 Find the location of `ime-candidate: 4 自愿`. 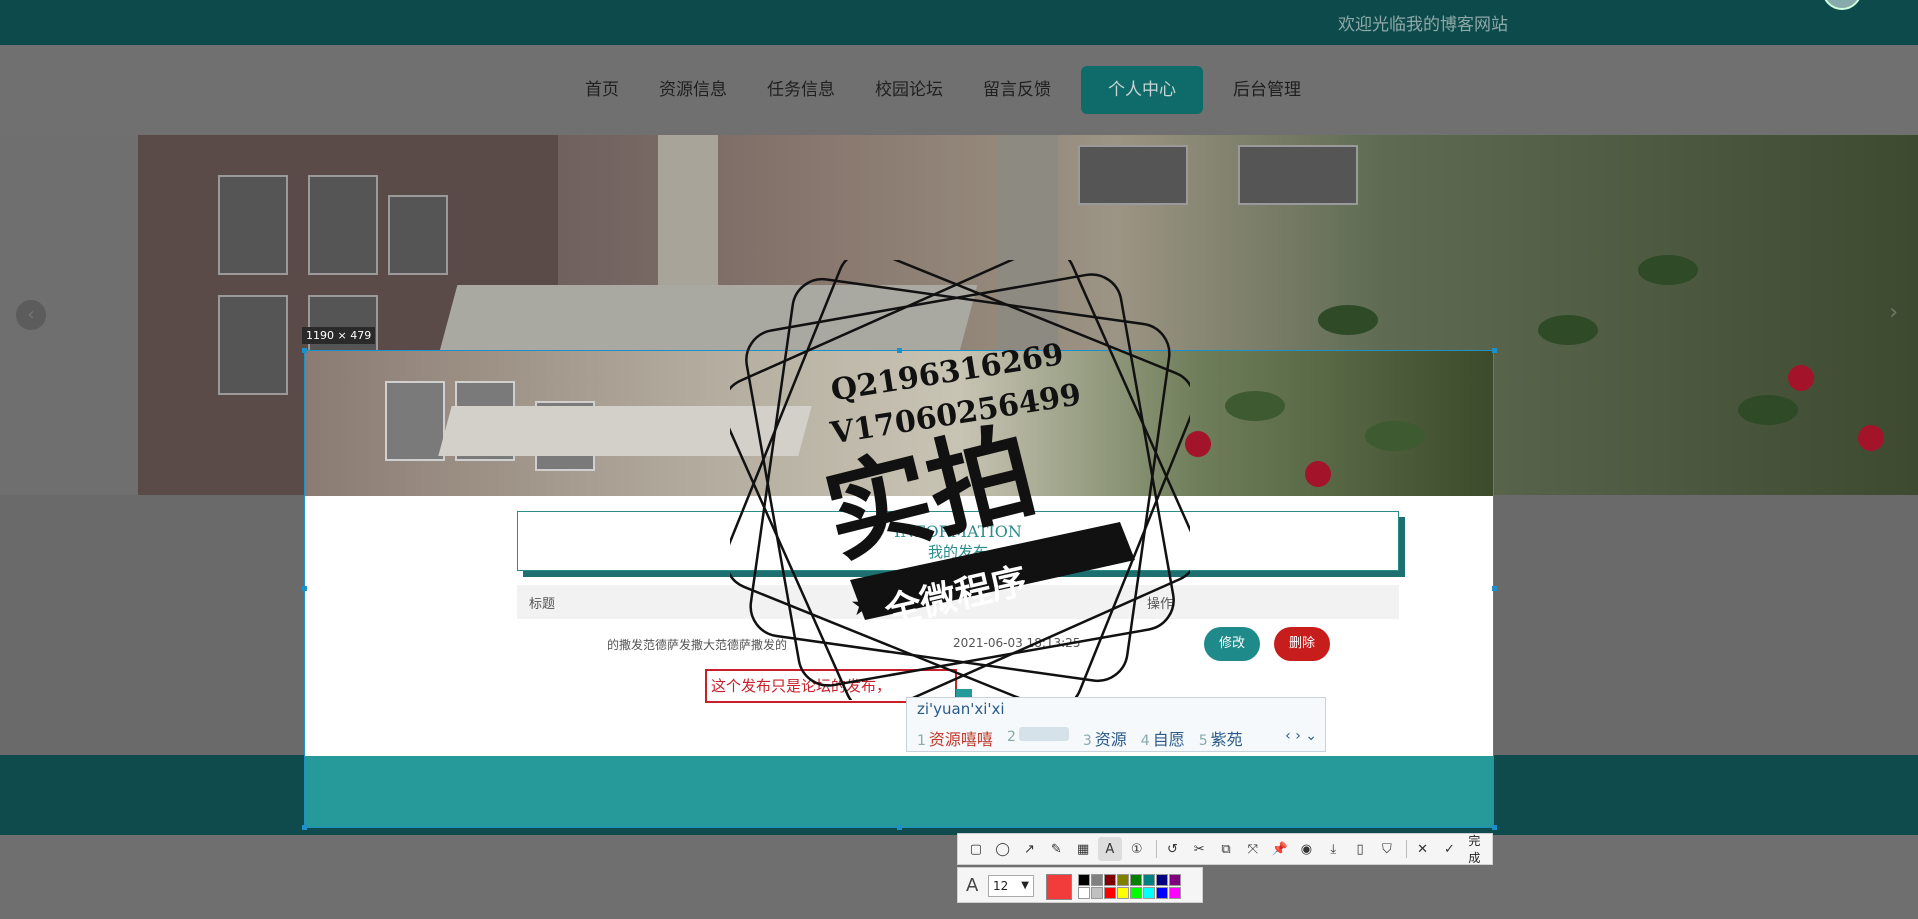

ime-candidate: 4 自愿 is located at coordinates (1163, 738).